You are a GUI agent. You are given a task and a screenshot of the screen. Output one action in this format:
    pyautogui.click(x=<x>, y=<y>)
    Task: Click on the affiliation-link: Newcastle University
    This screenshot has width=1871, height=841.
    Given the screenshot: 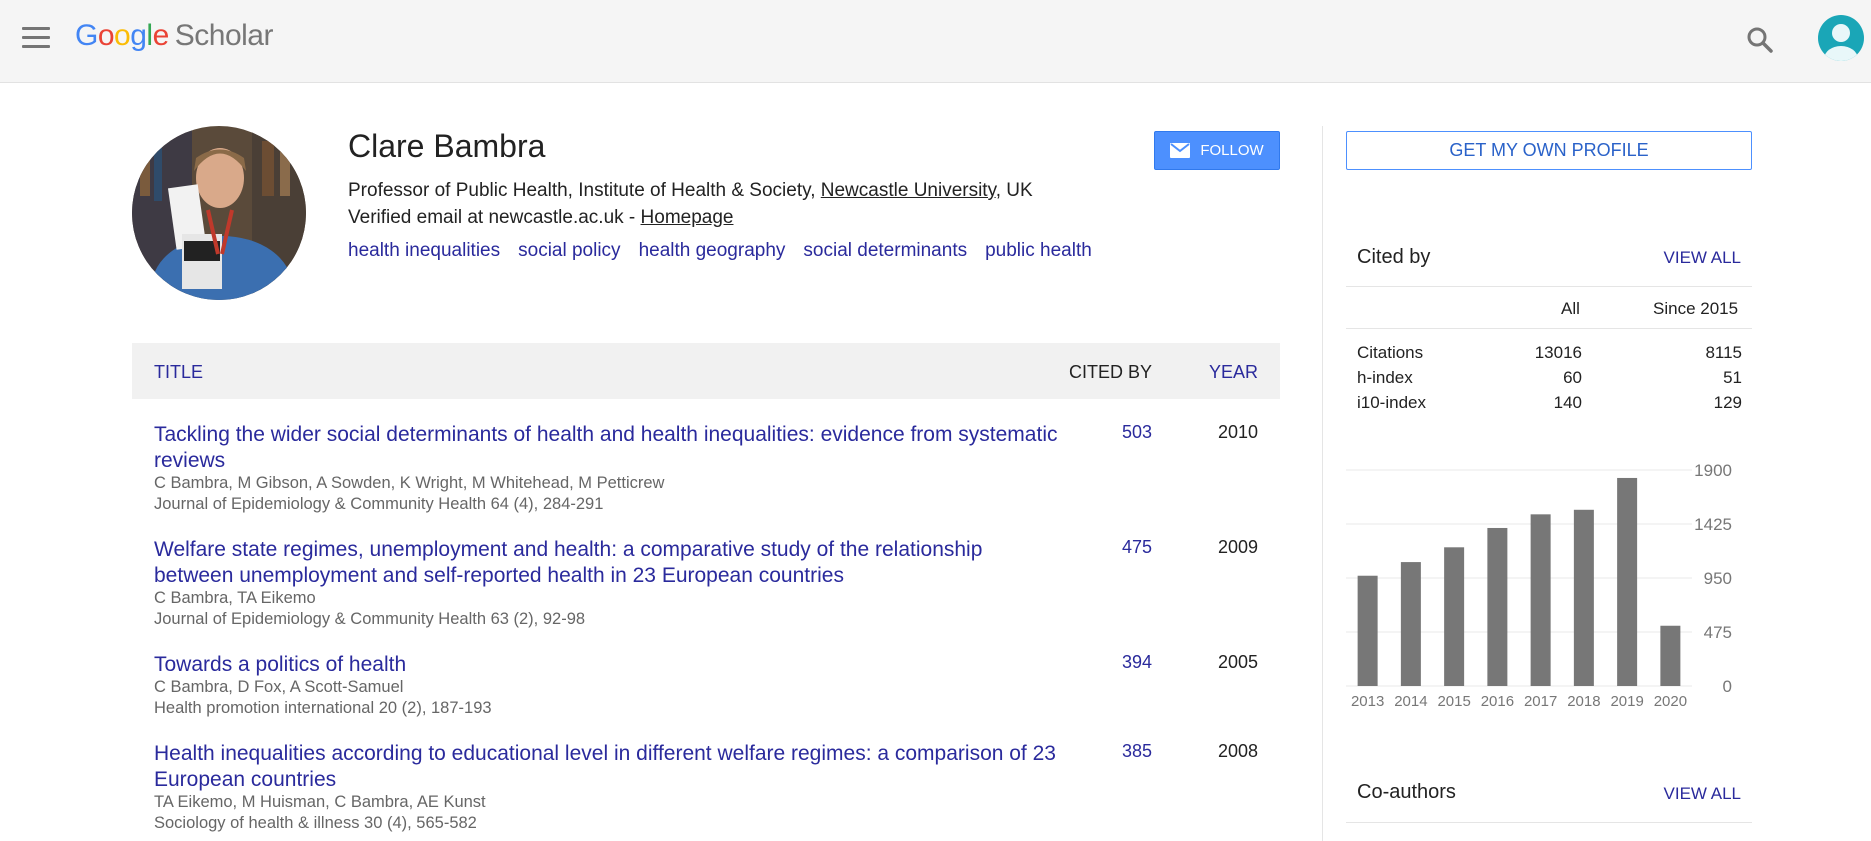 What is the action you would take?
    pyautogui.click(x=908, y=190)
    